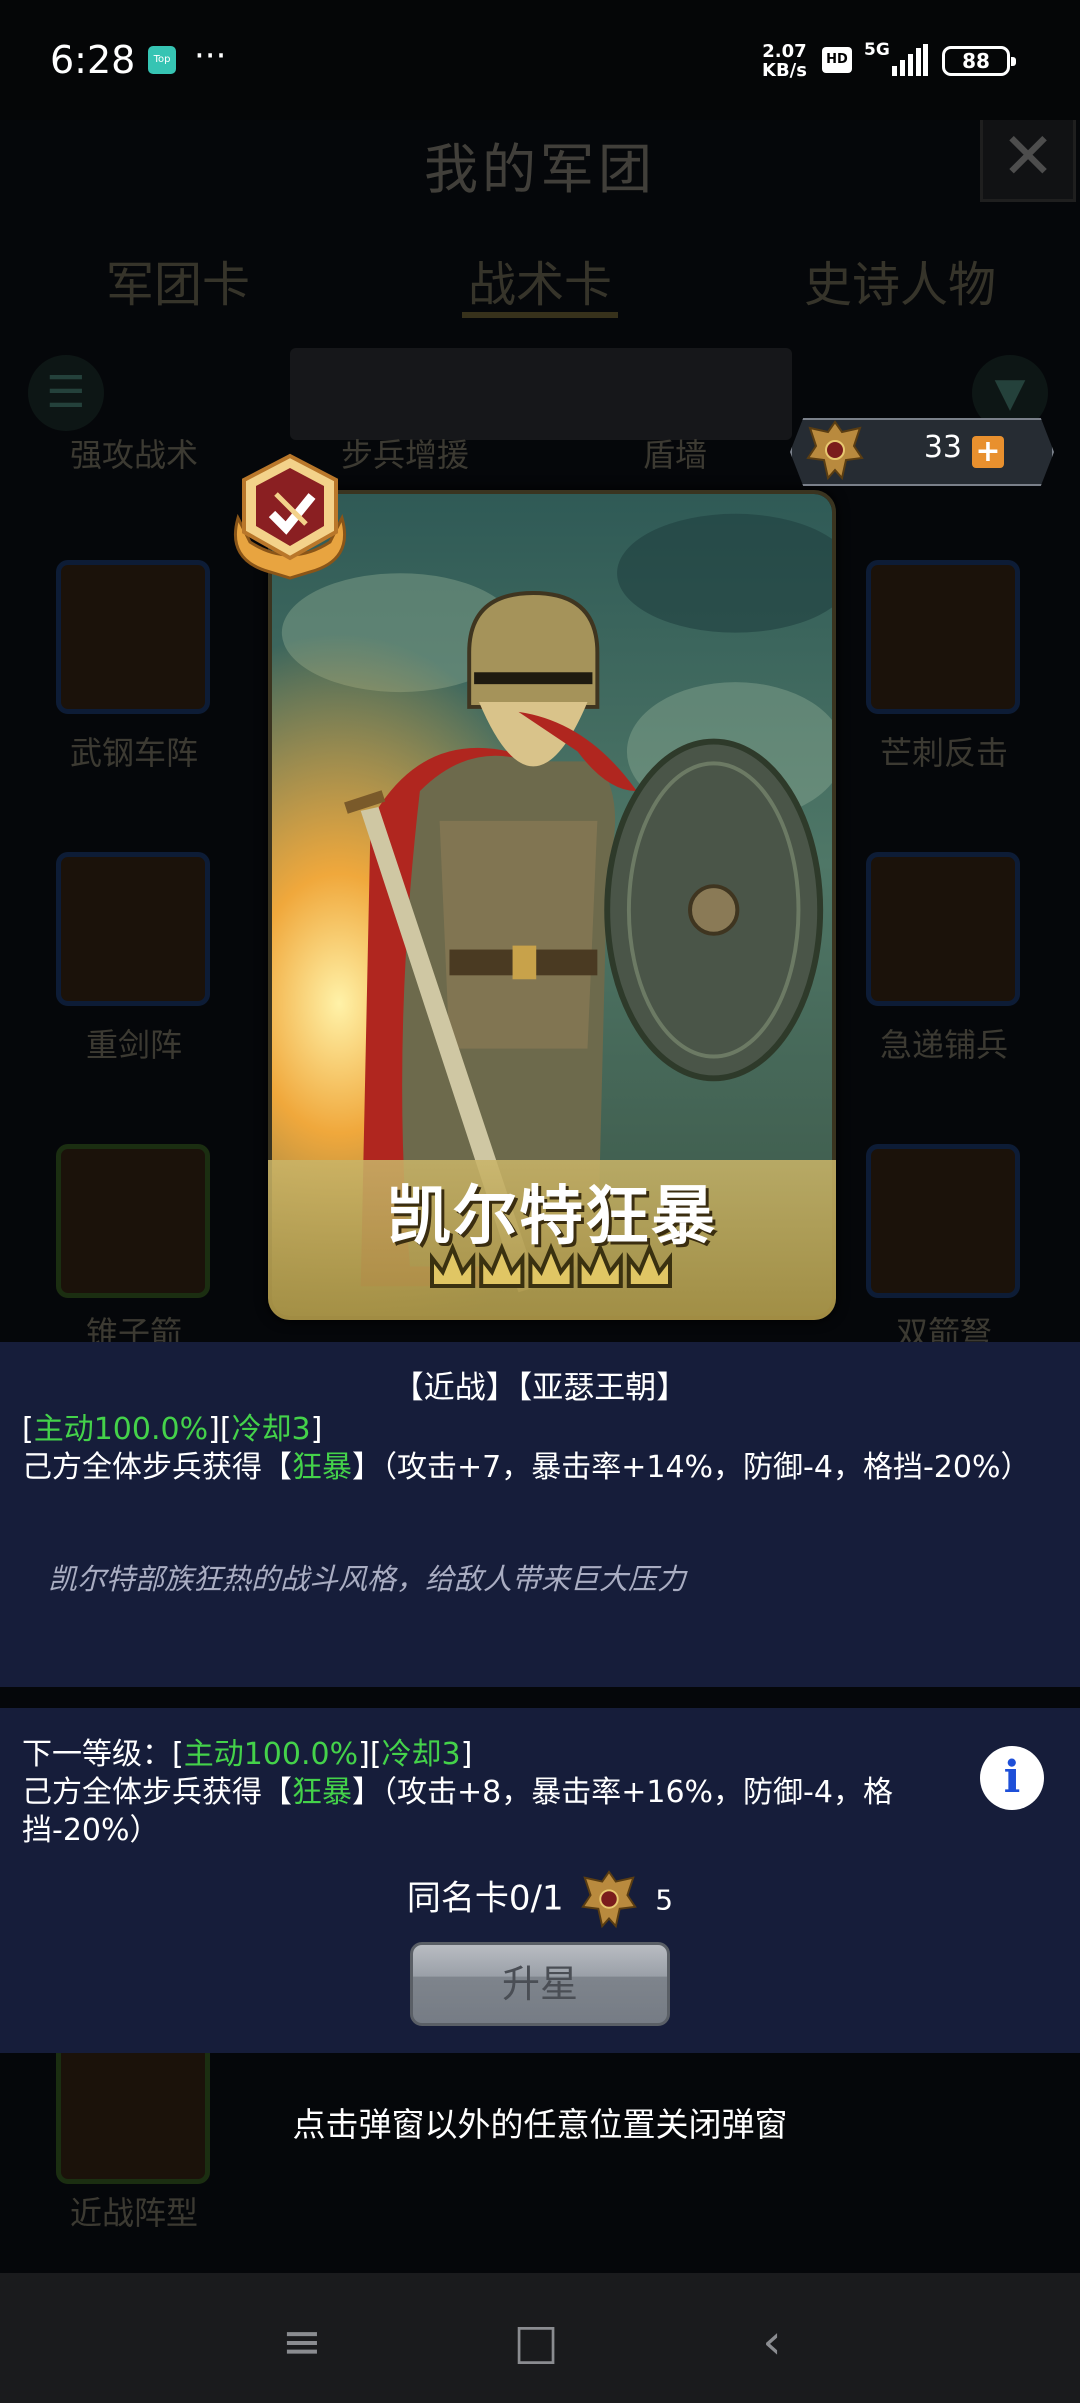  I want to click on card-tags: 【近战】【亚瑟王朝】, so click(540, 1388).